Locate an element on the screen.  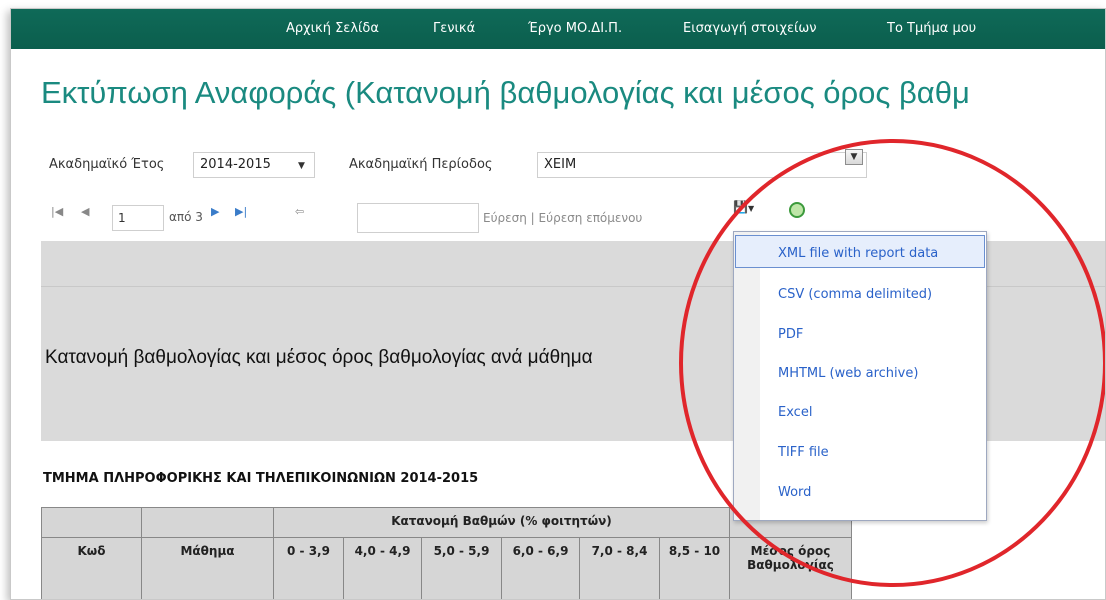
period-label: Ακαδημαϊκή Περίοδος is located at coordinates (421, 164).